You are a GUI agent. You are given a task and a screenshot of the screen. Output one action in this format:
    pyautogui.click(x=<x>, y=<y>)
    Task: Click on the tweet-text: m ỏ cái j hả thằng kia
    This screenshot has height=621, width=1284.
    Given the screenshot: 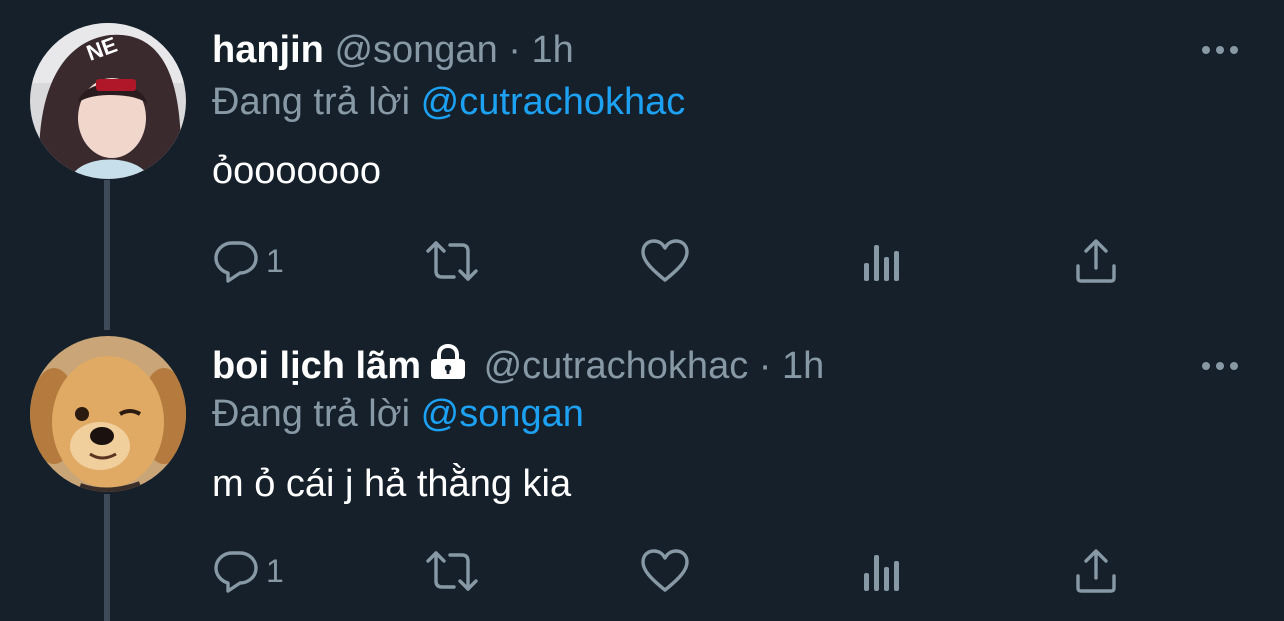 What is the action you would take?
    pyautogui.click(x=392, y=484)
    